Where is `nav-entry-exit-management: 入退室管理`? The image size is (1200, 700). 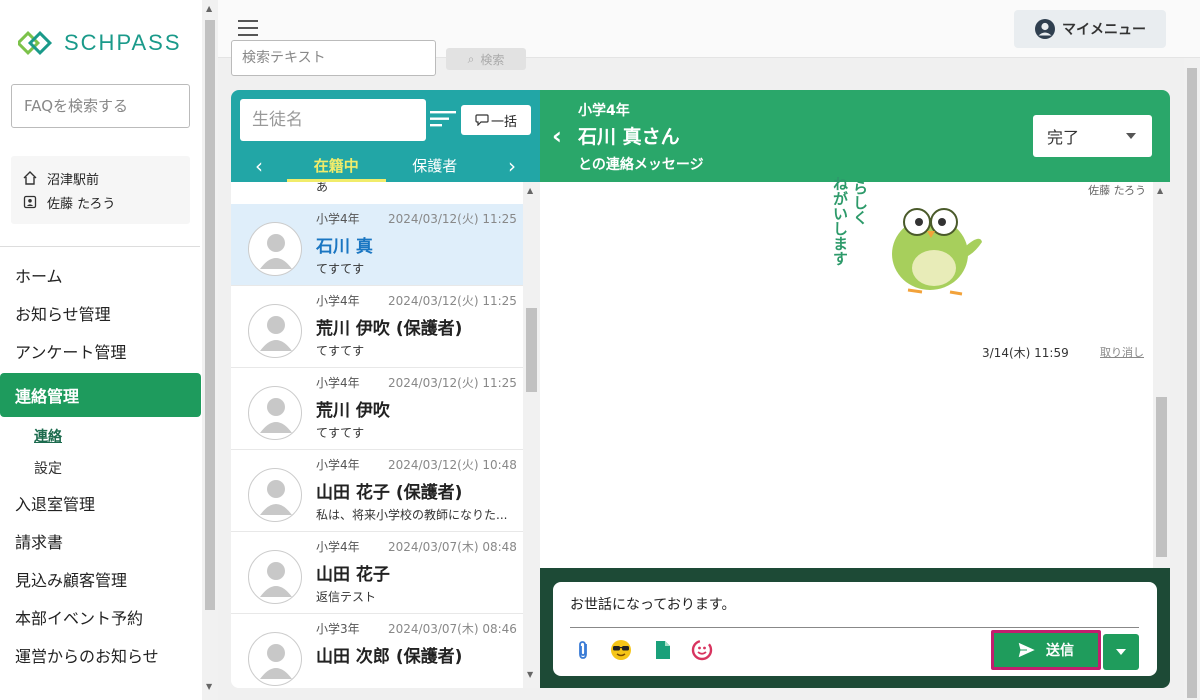
nav-entry-exit-management: 入退室管理 is located at coordinates (100, 503).